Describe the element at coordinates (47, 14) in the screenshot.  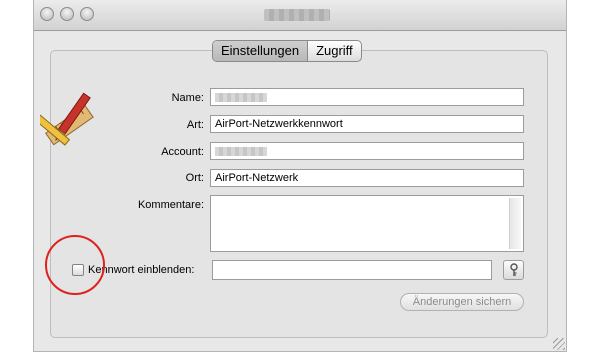
I see `close-window-button` at that location.